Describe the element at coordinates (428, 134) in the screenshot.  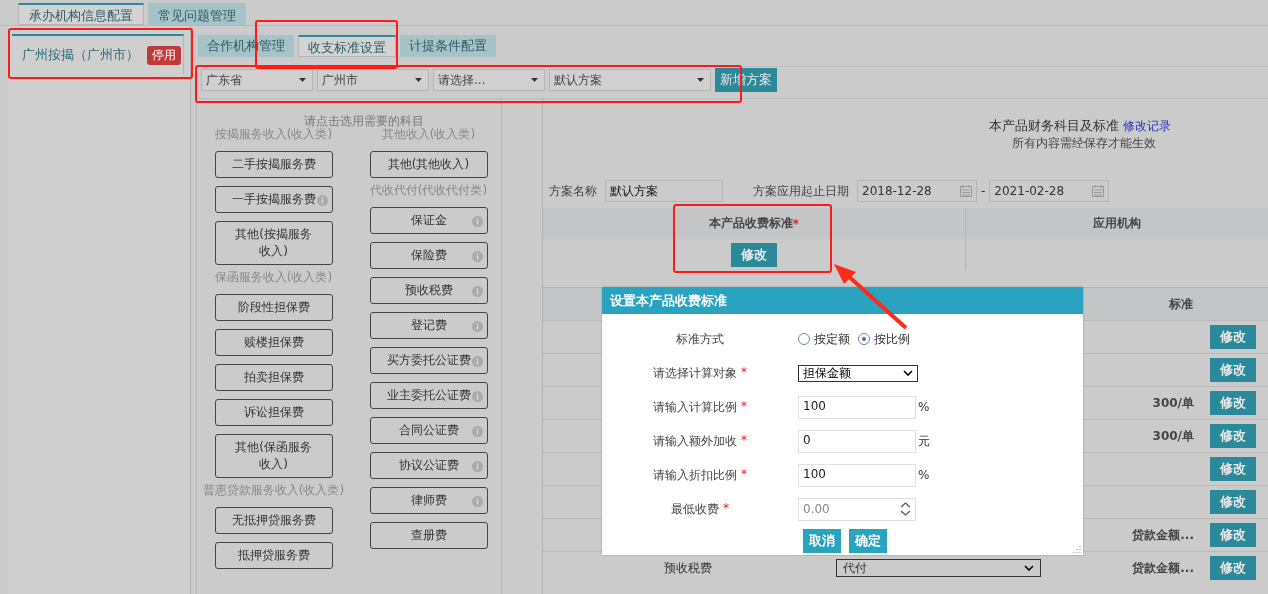
I see `group-heading: 其他收入(收入类)` at that location.